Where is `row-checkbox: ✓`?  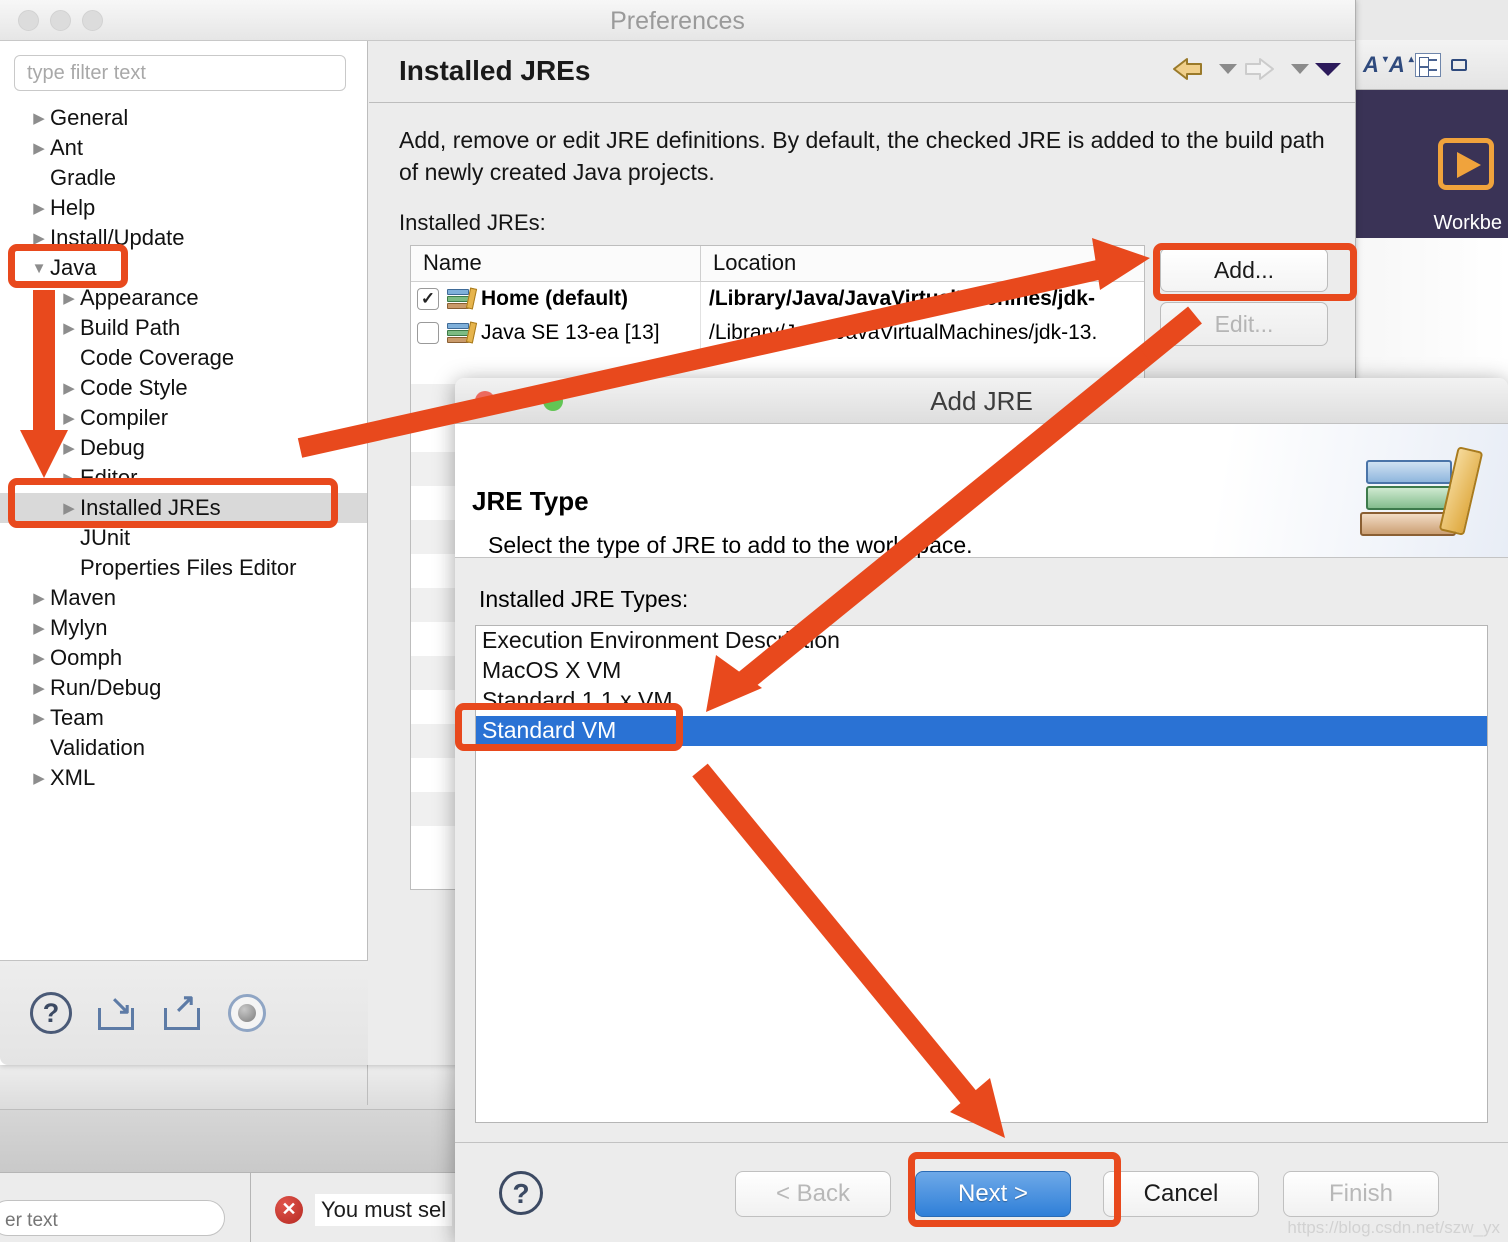 row-checkbox: ✓ is located at coordinates (428, 299).